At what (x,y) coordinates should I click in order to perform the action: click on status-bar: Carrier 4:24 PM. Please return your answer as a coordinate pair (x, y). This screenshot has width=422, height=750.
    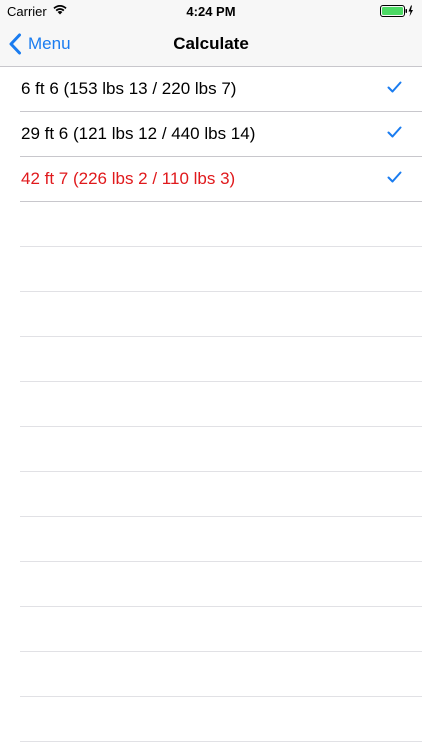
    Looking at the image, I should click on (211, 11).